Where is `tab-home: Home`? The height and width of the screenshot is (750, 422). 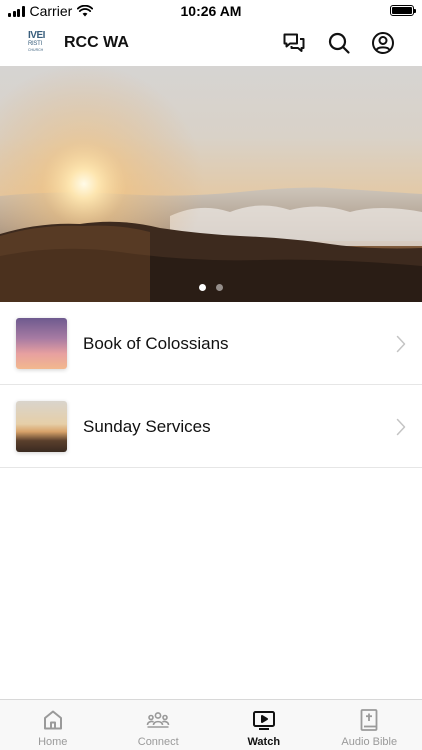 tab-home: Home is located at coordinates (53, 725).